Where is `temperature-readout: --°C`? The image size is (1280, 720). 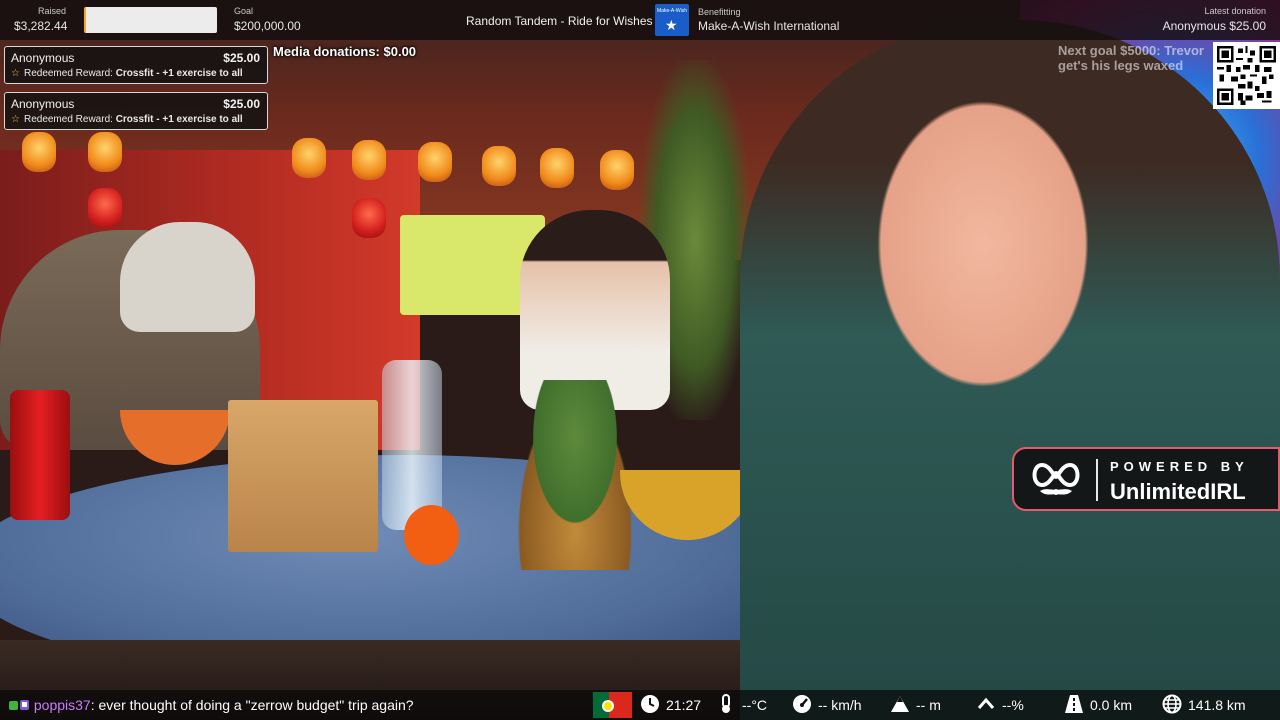 temperature-readout: --°C is located at coordinates (741, 705).